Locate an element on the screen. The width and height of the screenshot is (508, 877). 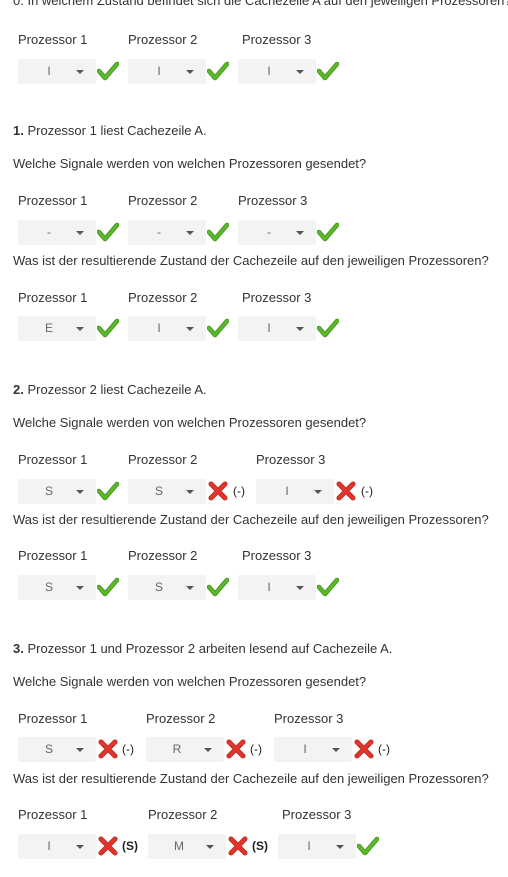
top-label-p1: Prozessor 1 is located at coordinates (53, 39).